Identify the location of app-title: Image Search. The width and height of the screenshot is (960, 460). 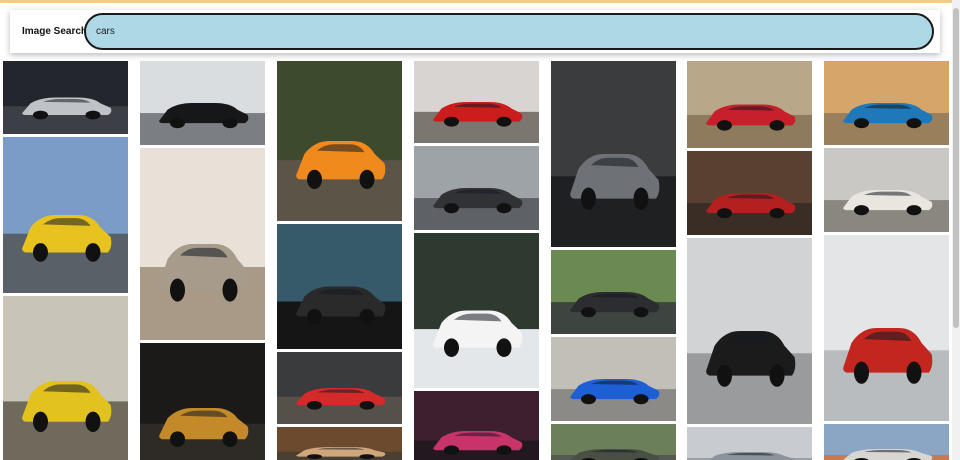
(55, 31).